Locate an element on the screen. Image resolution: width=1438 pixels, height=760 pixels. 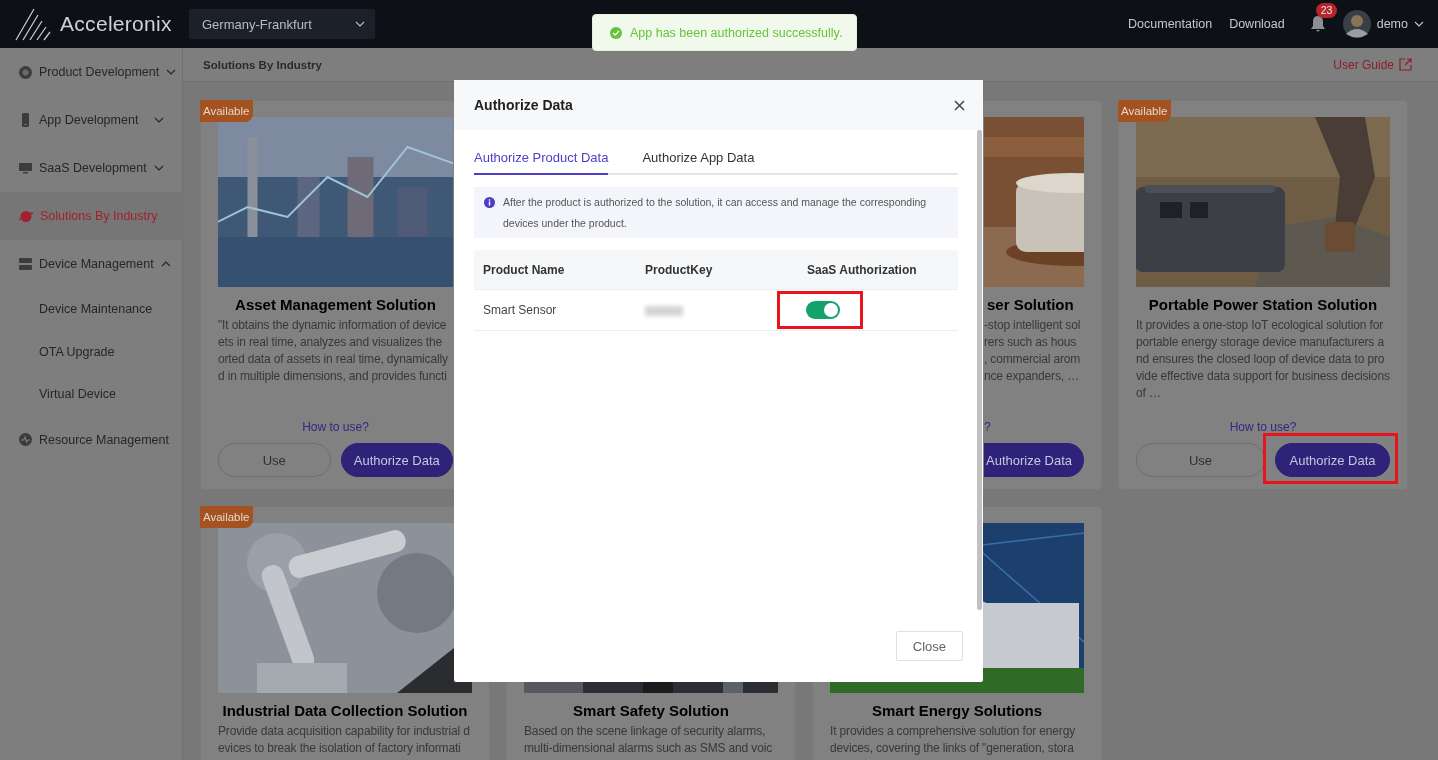
bell-icon is located at coordinates (1317, 24).